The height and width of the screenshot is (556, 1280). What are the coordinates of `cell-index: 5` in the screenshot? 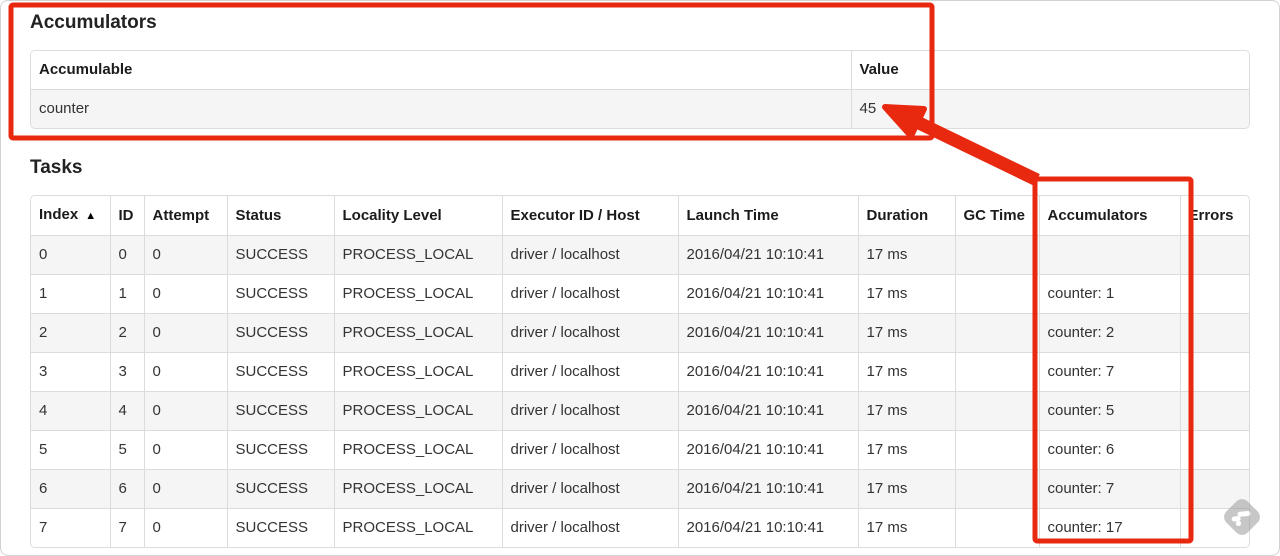 It's located at (70, 450).